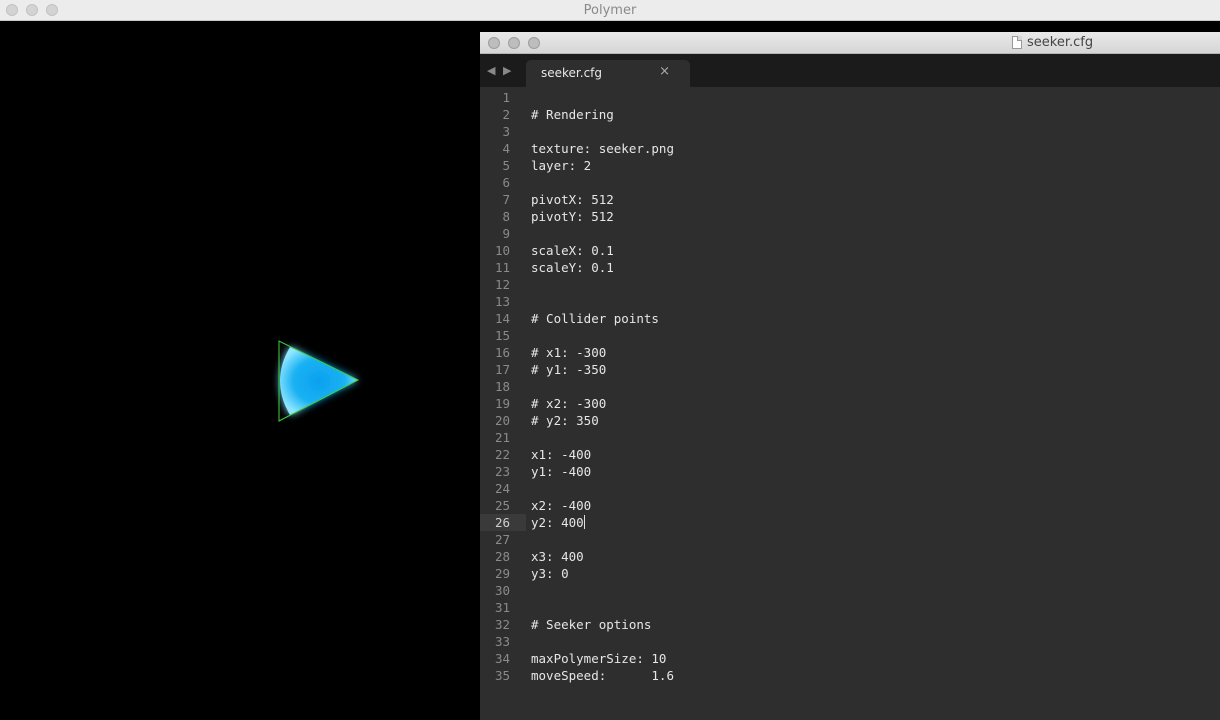 This screenshot has height=720, width=1220. I want to click on code-line: 31, so click(850, 607).